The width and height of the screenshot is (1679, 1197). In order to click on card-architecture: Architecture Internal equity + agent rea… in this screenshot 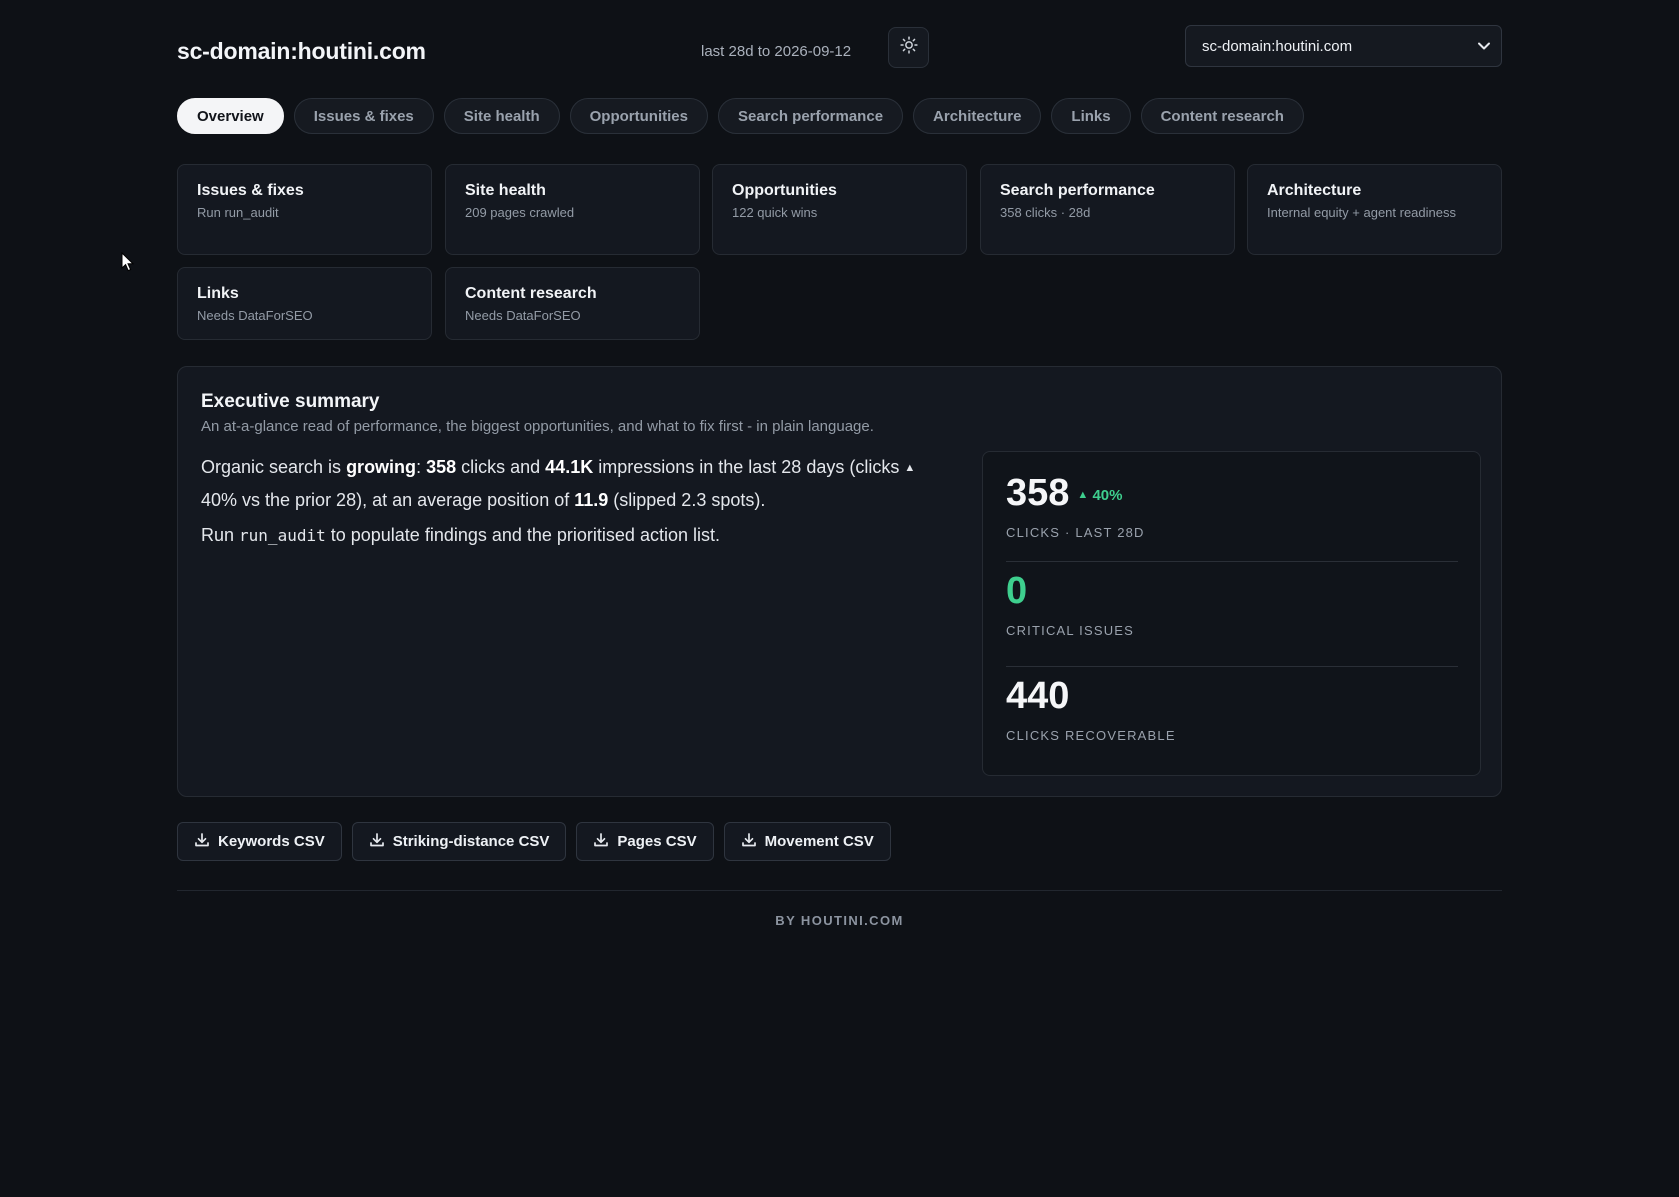, I will do `click(1374, 209)`.